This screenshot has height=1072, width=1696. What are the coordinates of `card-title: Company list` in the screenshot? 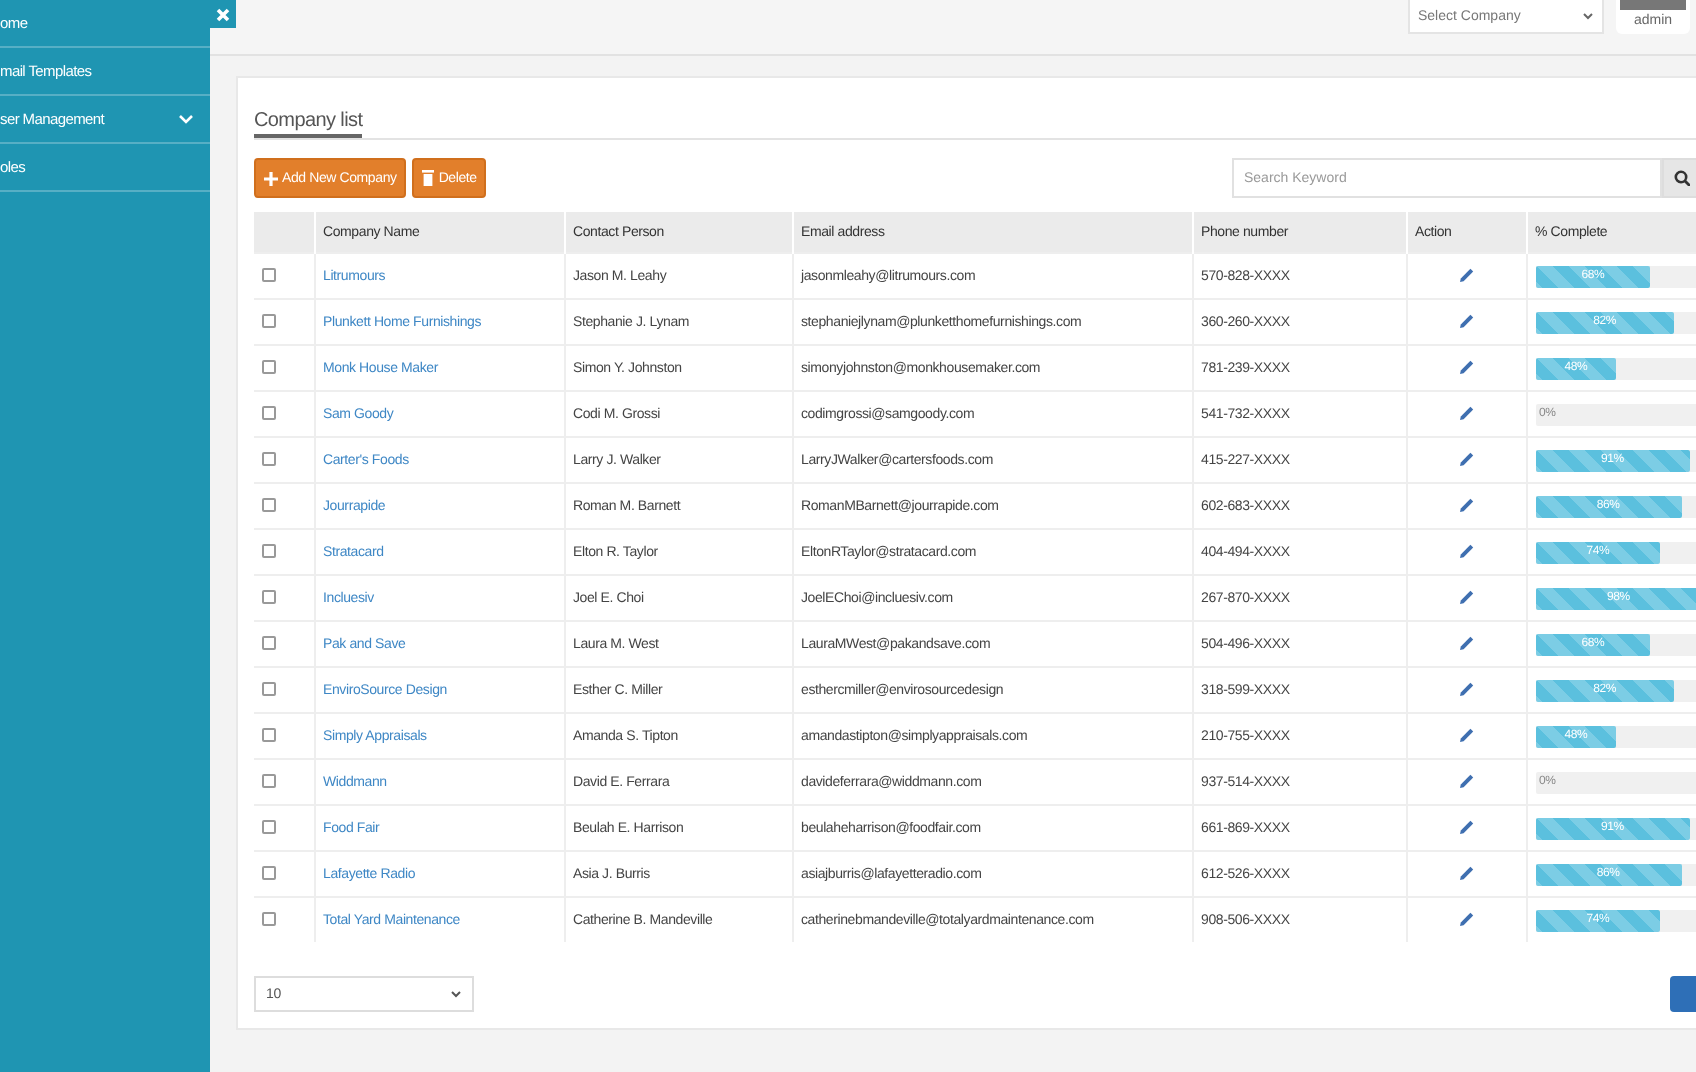 It's located at (308, 123).